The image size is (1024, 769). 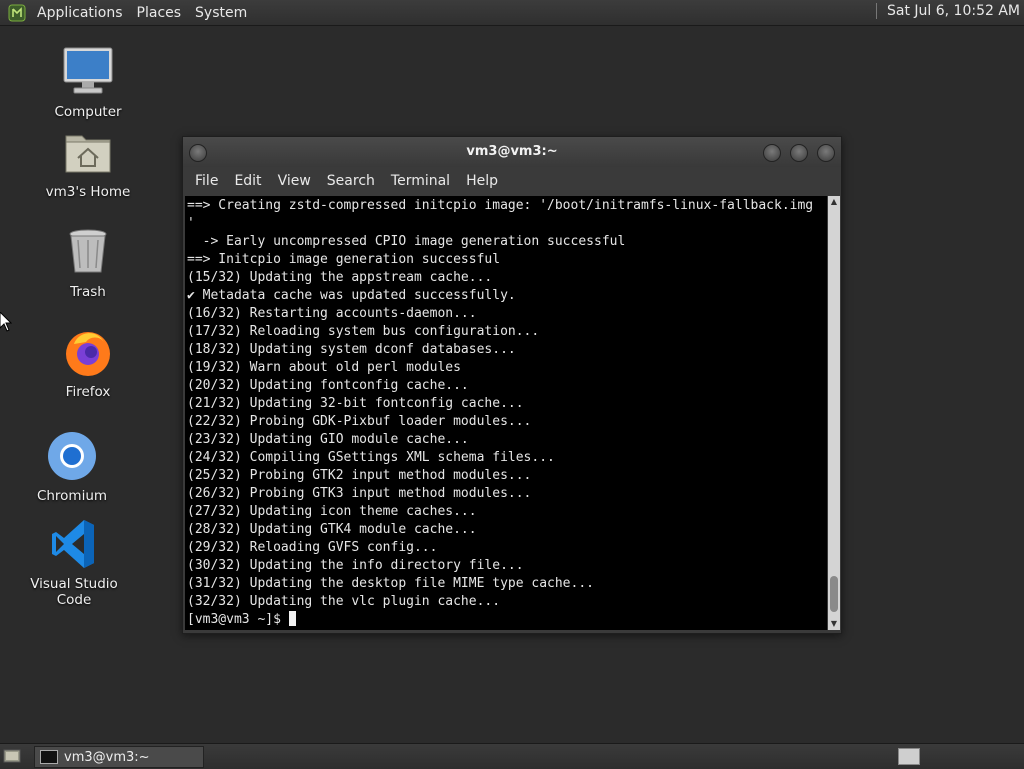 I want to click on firefox-icon, so click(x=88, y=352).